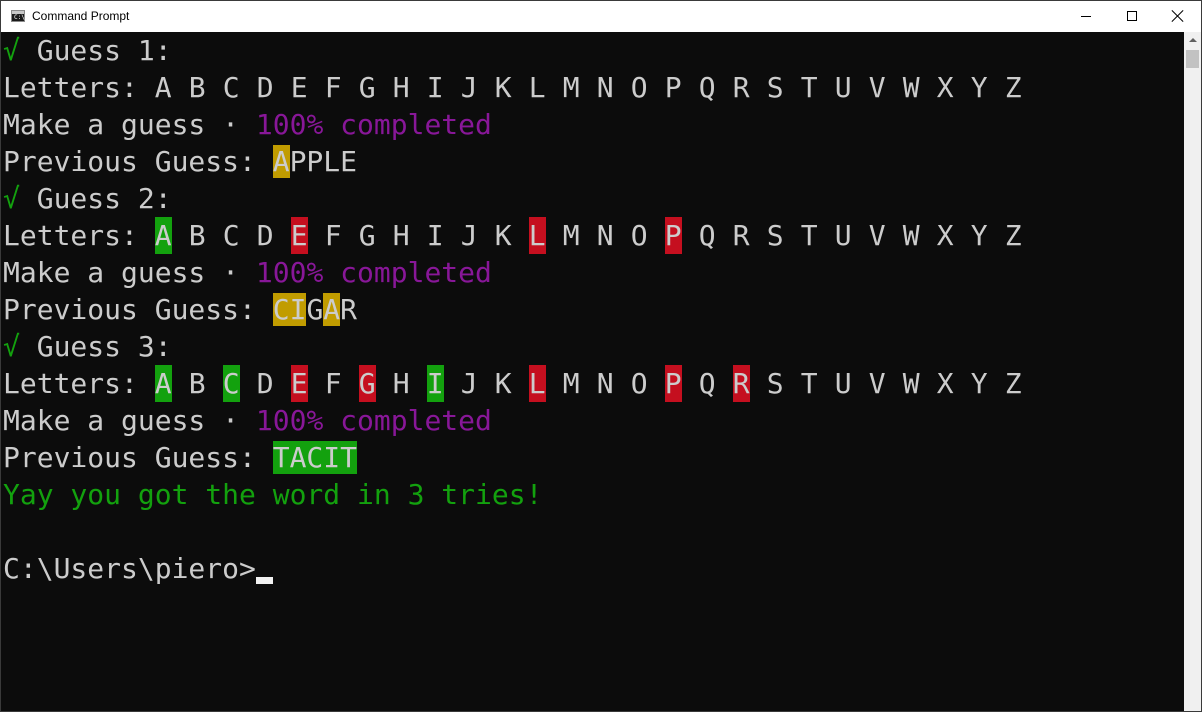 Image resolution: width=1202 pixels, height=712 pixels. I want to click on vertical-scrollbar, so click(1192, 371).